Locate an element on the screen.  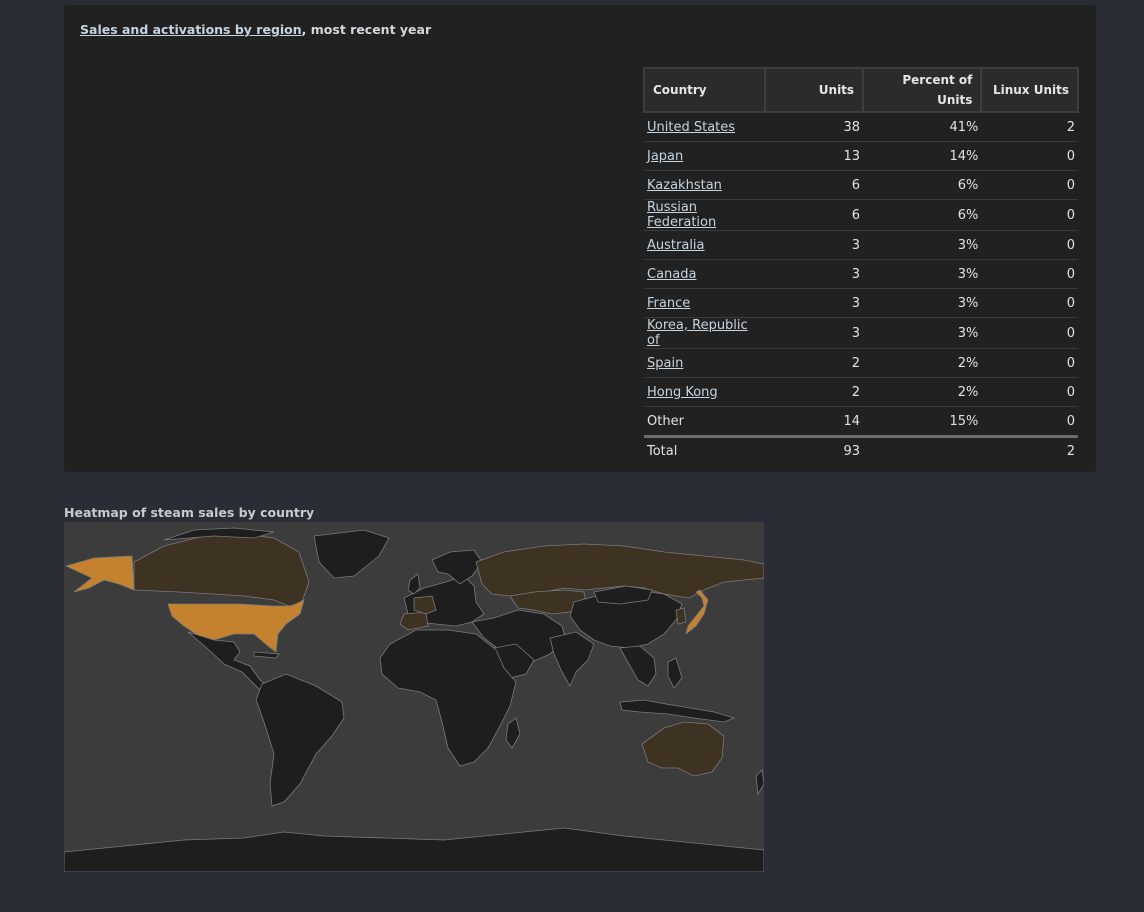
country-link: Hong Kong is located at coordinates (682, 392).